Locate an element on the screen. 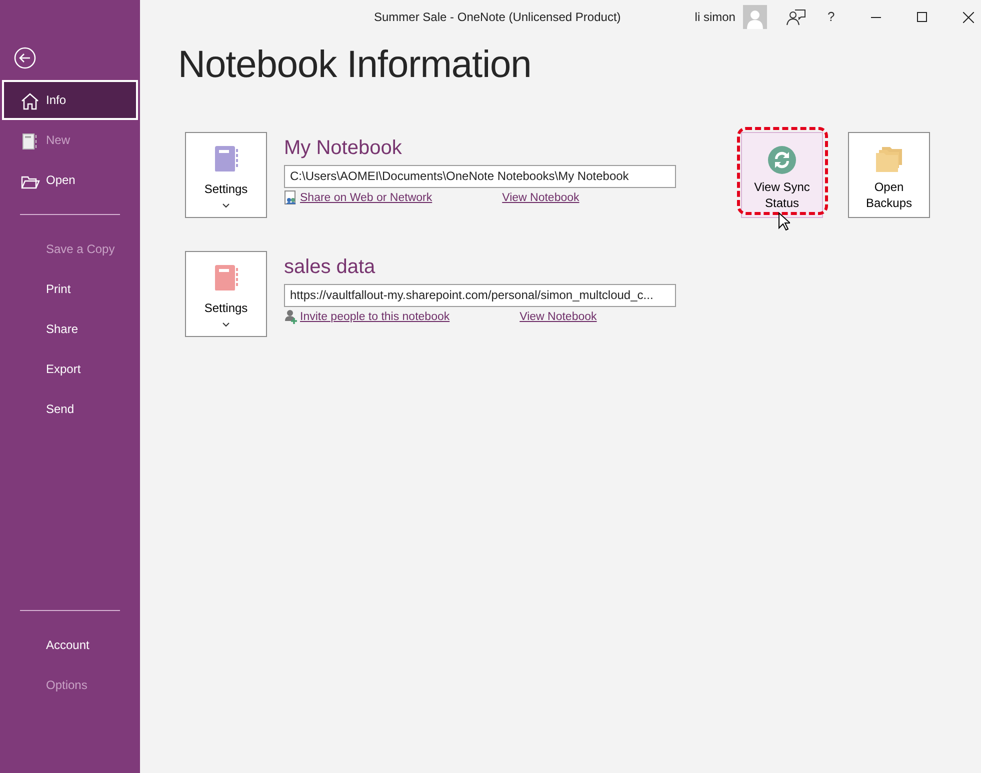 This screenshot has height=773, width=981. notebook-name: My Notebook is located at coordinates (343, 148).